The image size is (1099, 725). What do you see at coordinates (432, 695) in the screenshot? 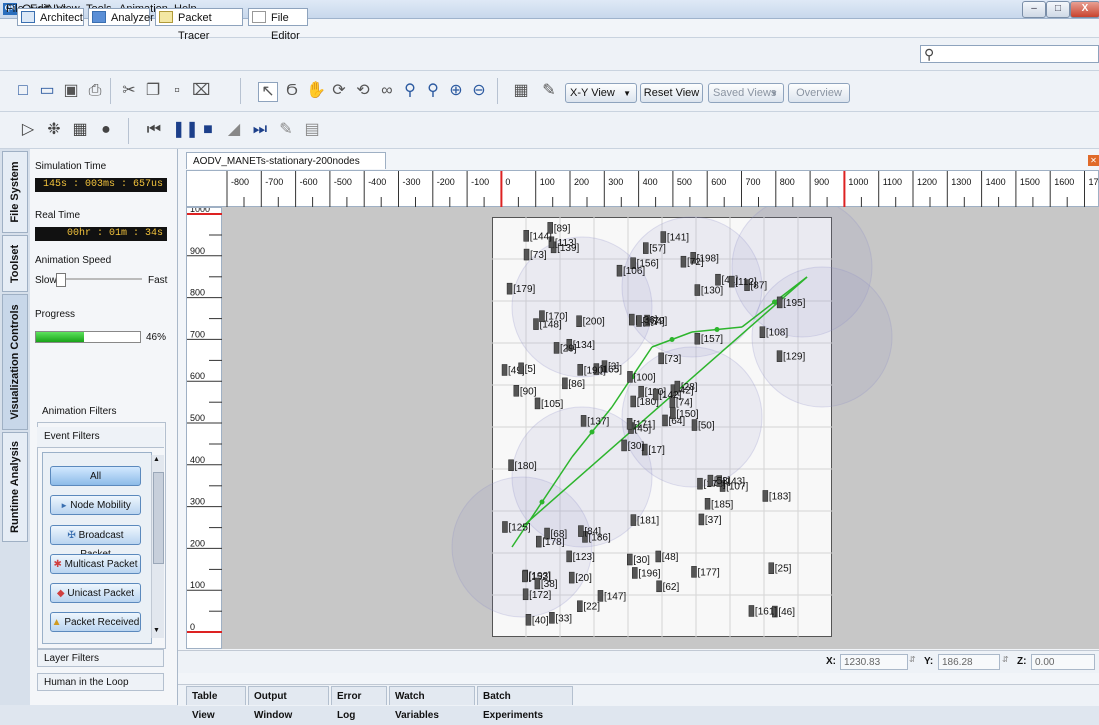
I see `tab-watch-variables: Watch Variables` at bounding box center [432, 695].